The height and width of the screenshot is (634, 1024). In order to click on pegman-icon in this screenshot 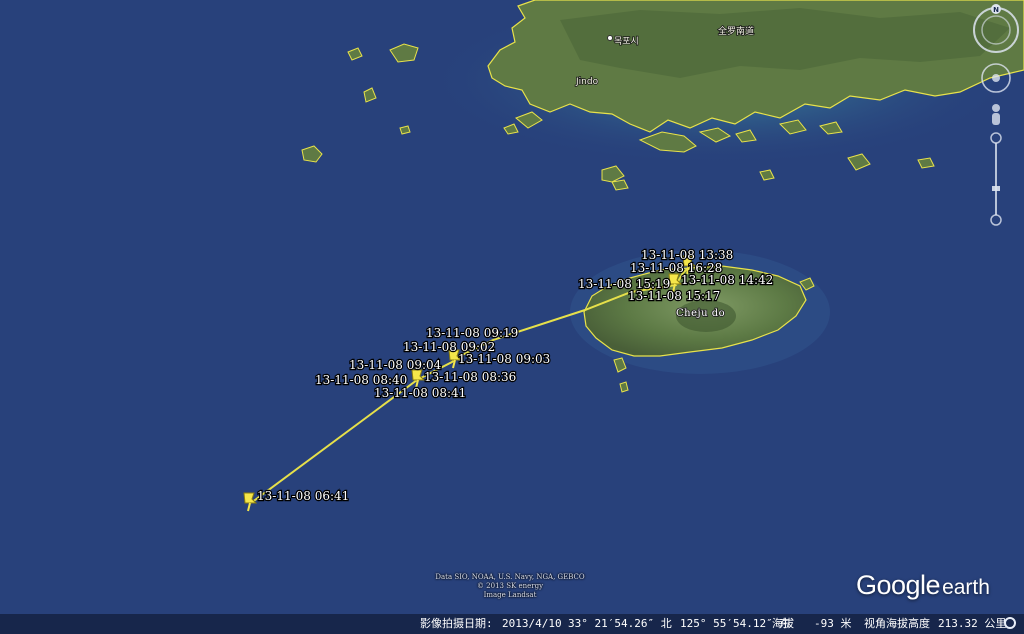, I will do `click(996, 114)`.